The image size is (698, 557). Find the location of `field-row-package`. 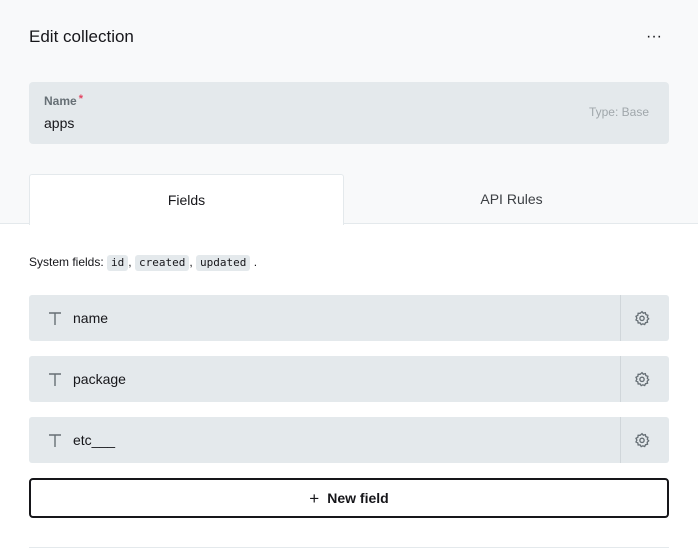

field-row-package is located at coordinates (349, 379).